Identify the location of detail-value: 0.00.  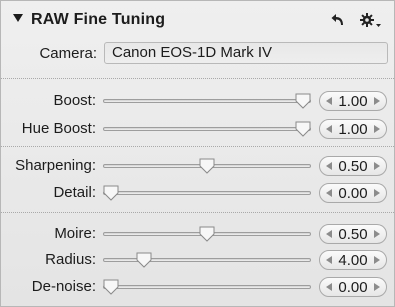
(353, 193).